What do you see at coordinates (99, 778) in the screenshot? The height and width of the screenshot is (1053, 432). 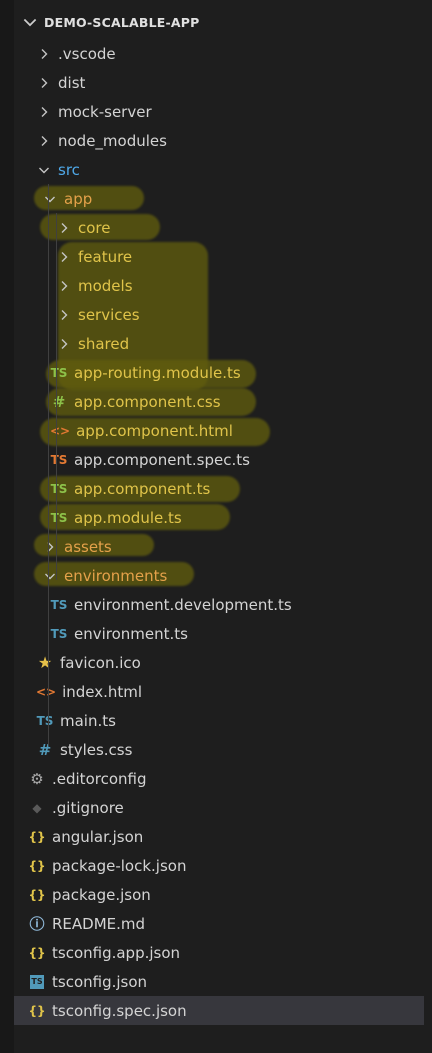 I see `tree-item-label: .editorconfig` at bounding box center [99, 778].